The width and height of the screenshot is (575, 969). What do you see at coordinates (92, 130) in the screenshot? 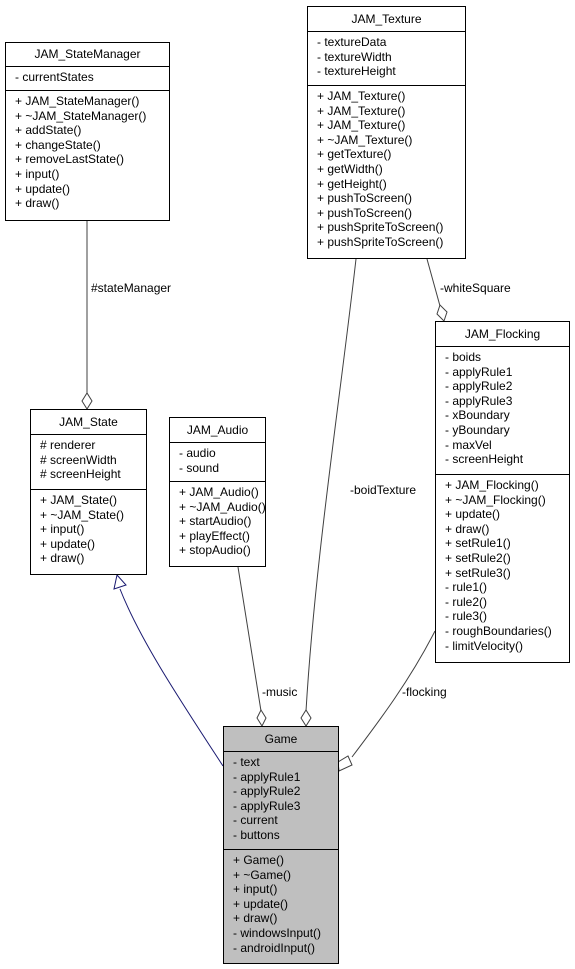
I see `method-item: + addState()` at bounding box center [92, 130].